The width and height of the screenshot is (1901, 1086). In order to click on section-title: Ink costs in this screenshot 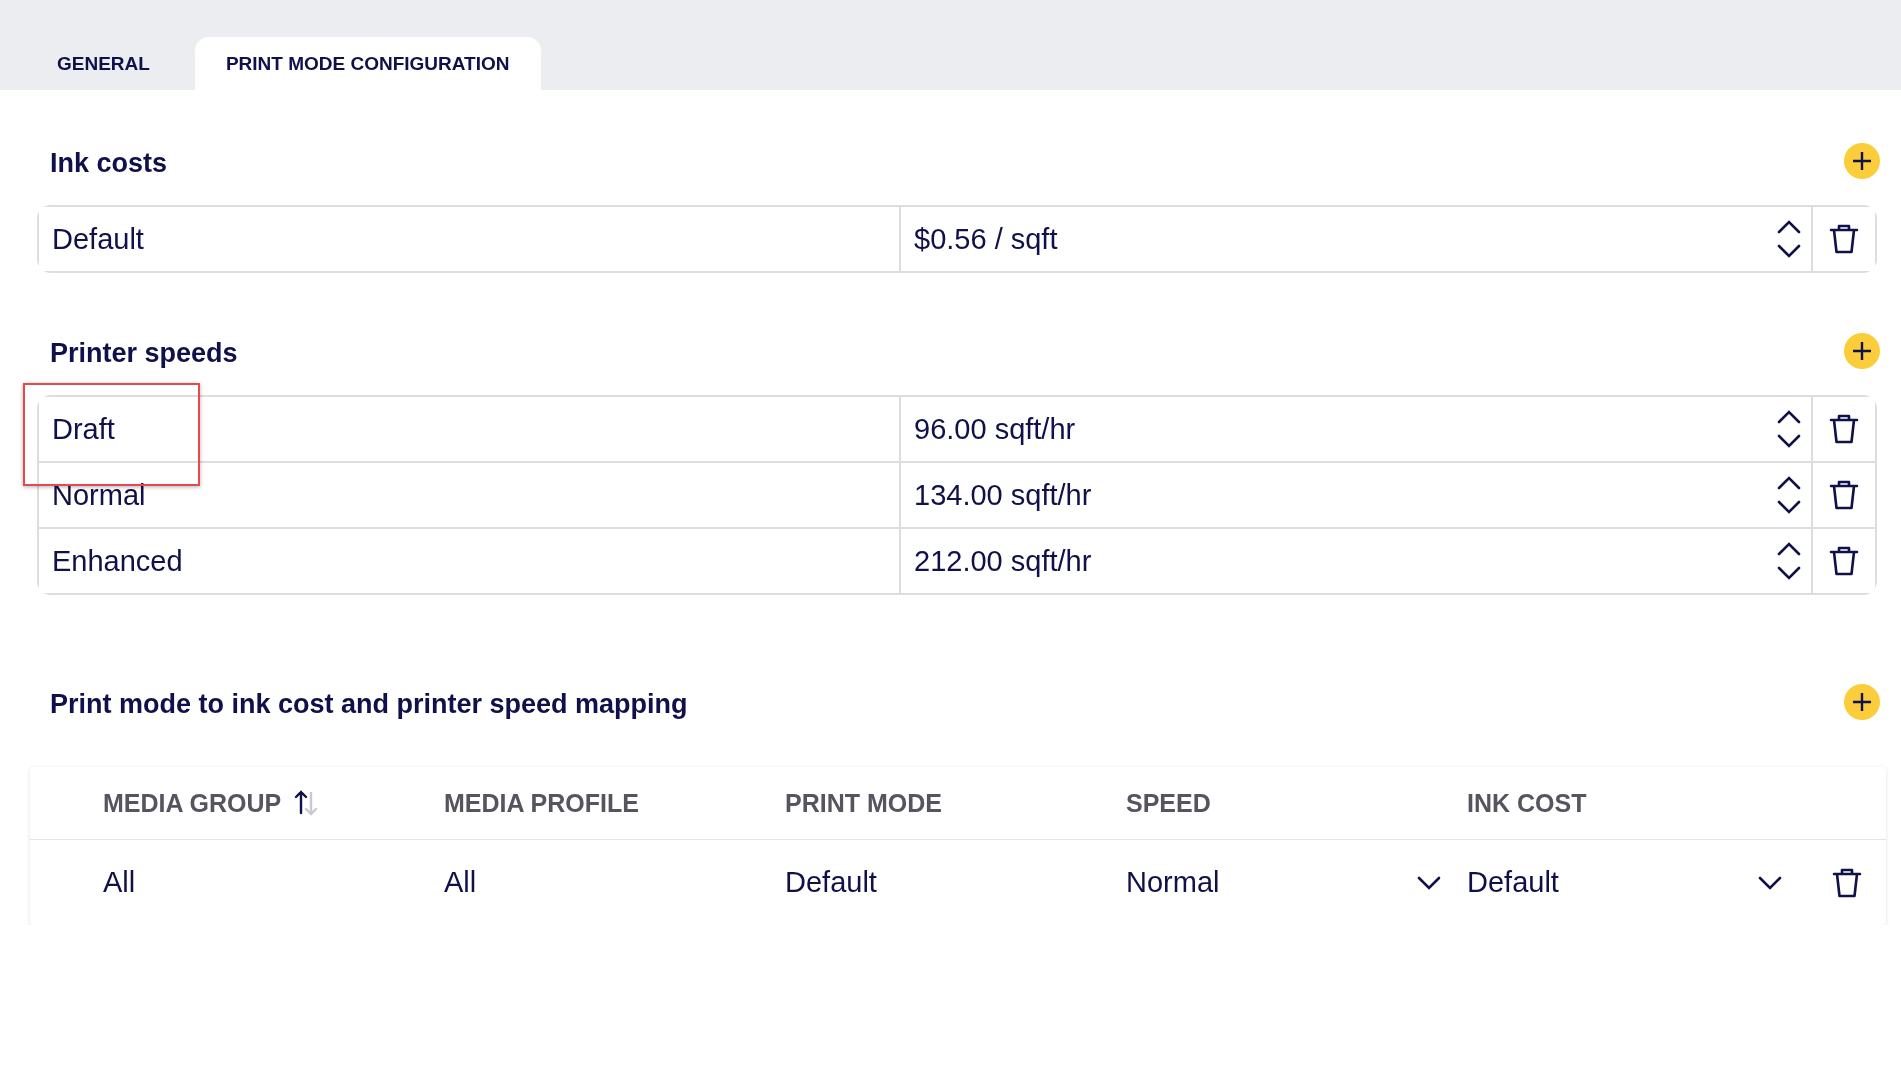, I will do `click(109, 163)`.